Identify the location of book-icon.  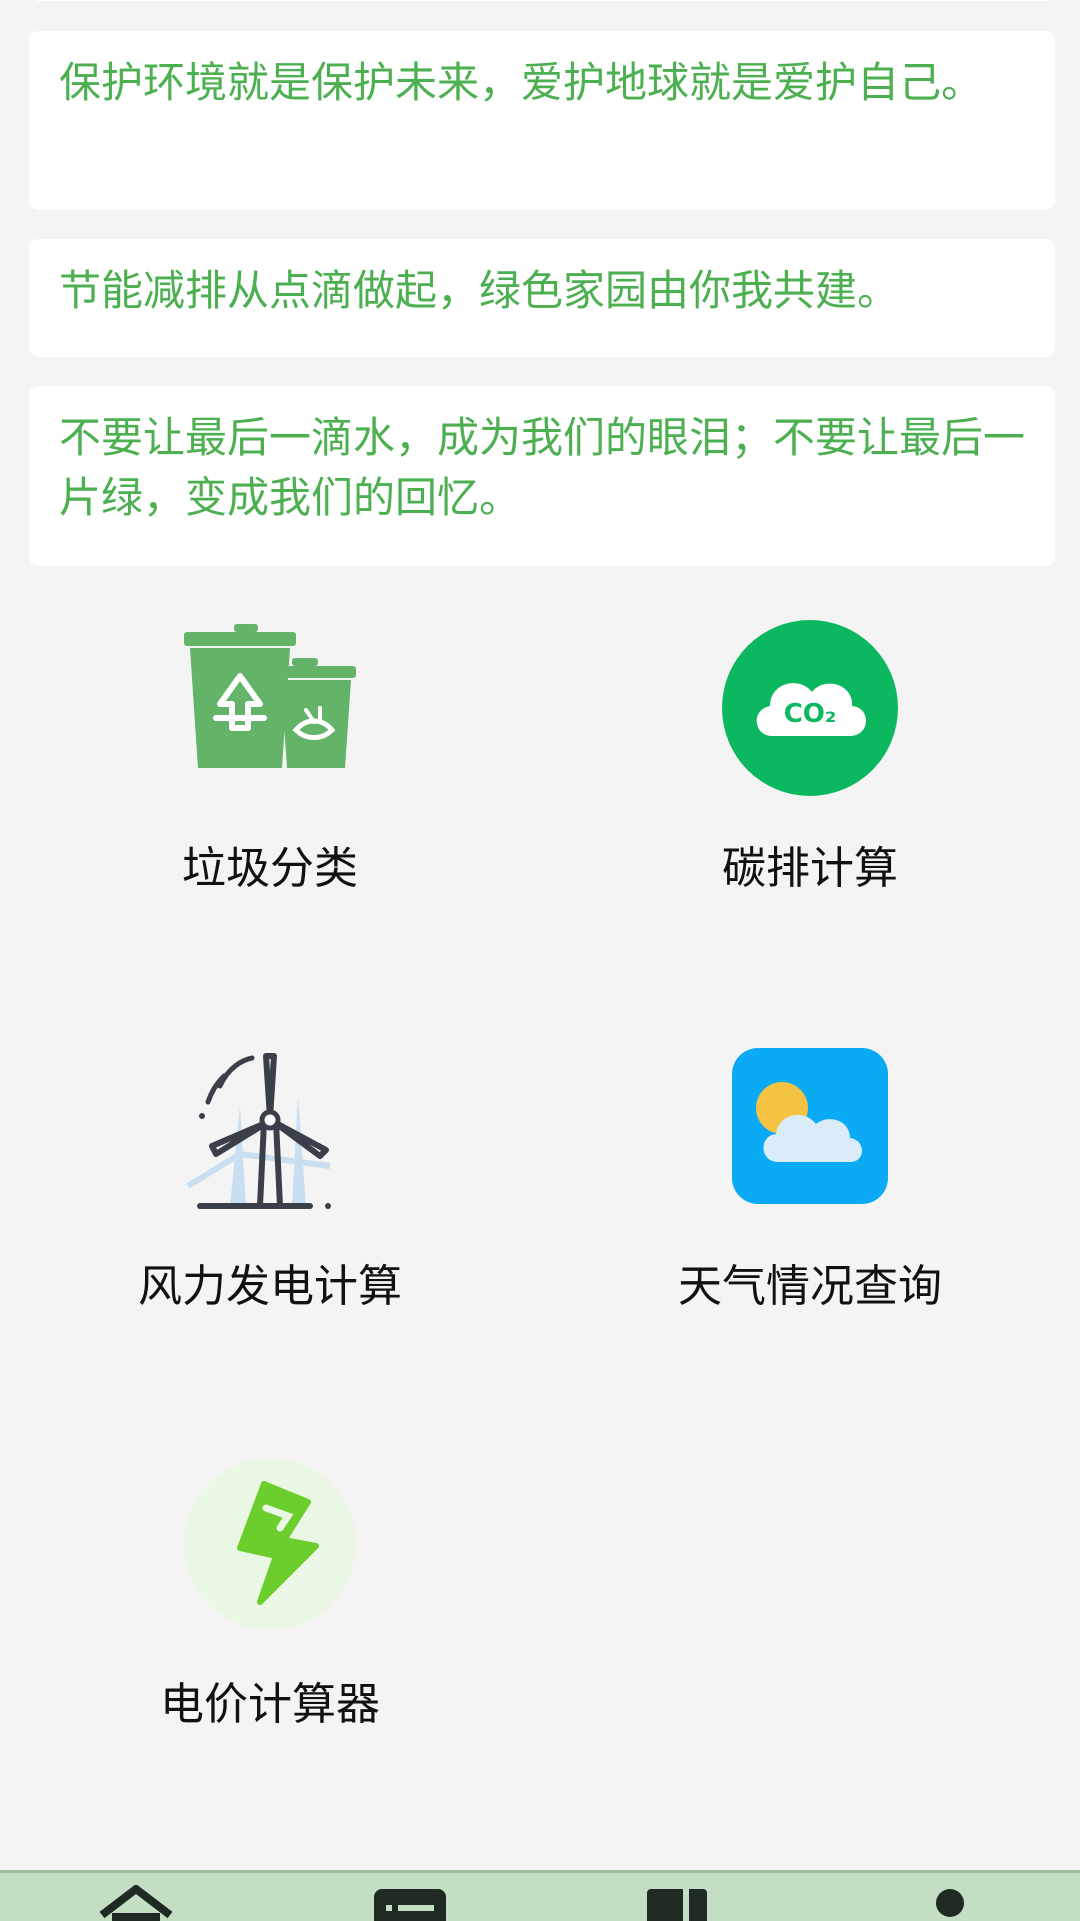
(677, 1905).